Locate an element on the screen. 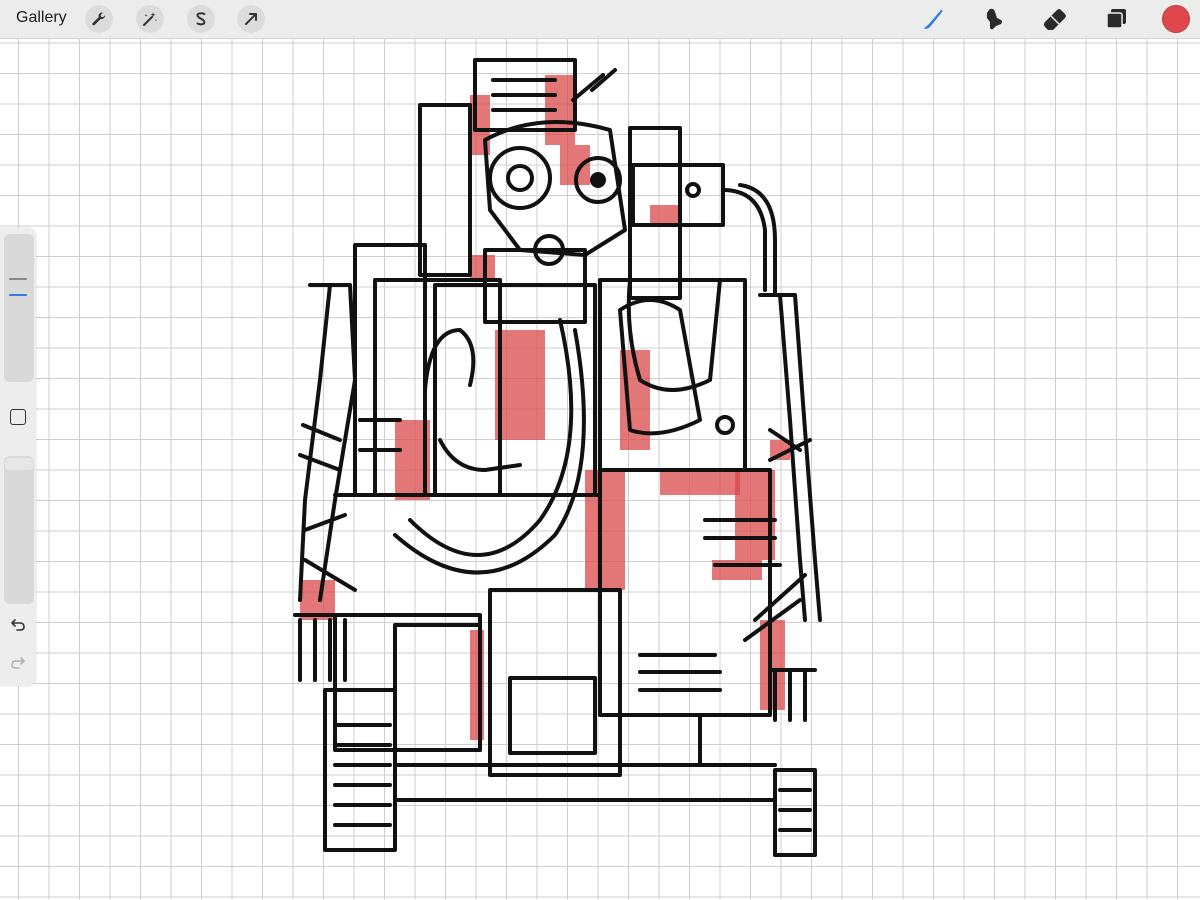 The height and width of the screenshot is (900, 1200). modify-button is located at coordinates (18, 417).